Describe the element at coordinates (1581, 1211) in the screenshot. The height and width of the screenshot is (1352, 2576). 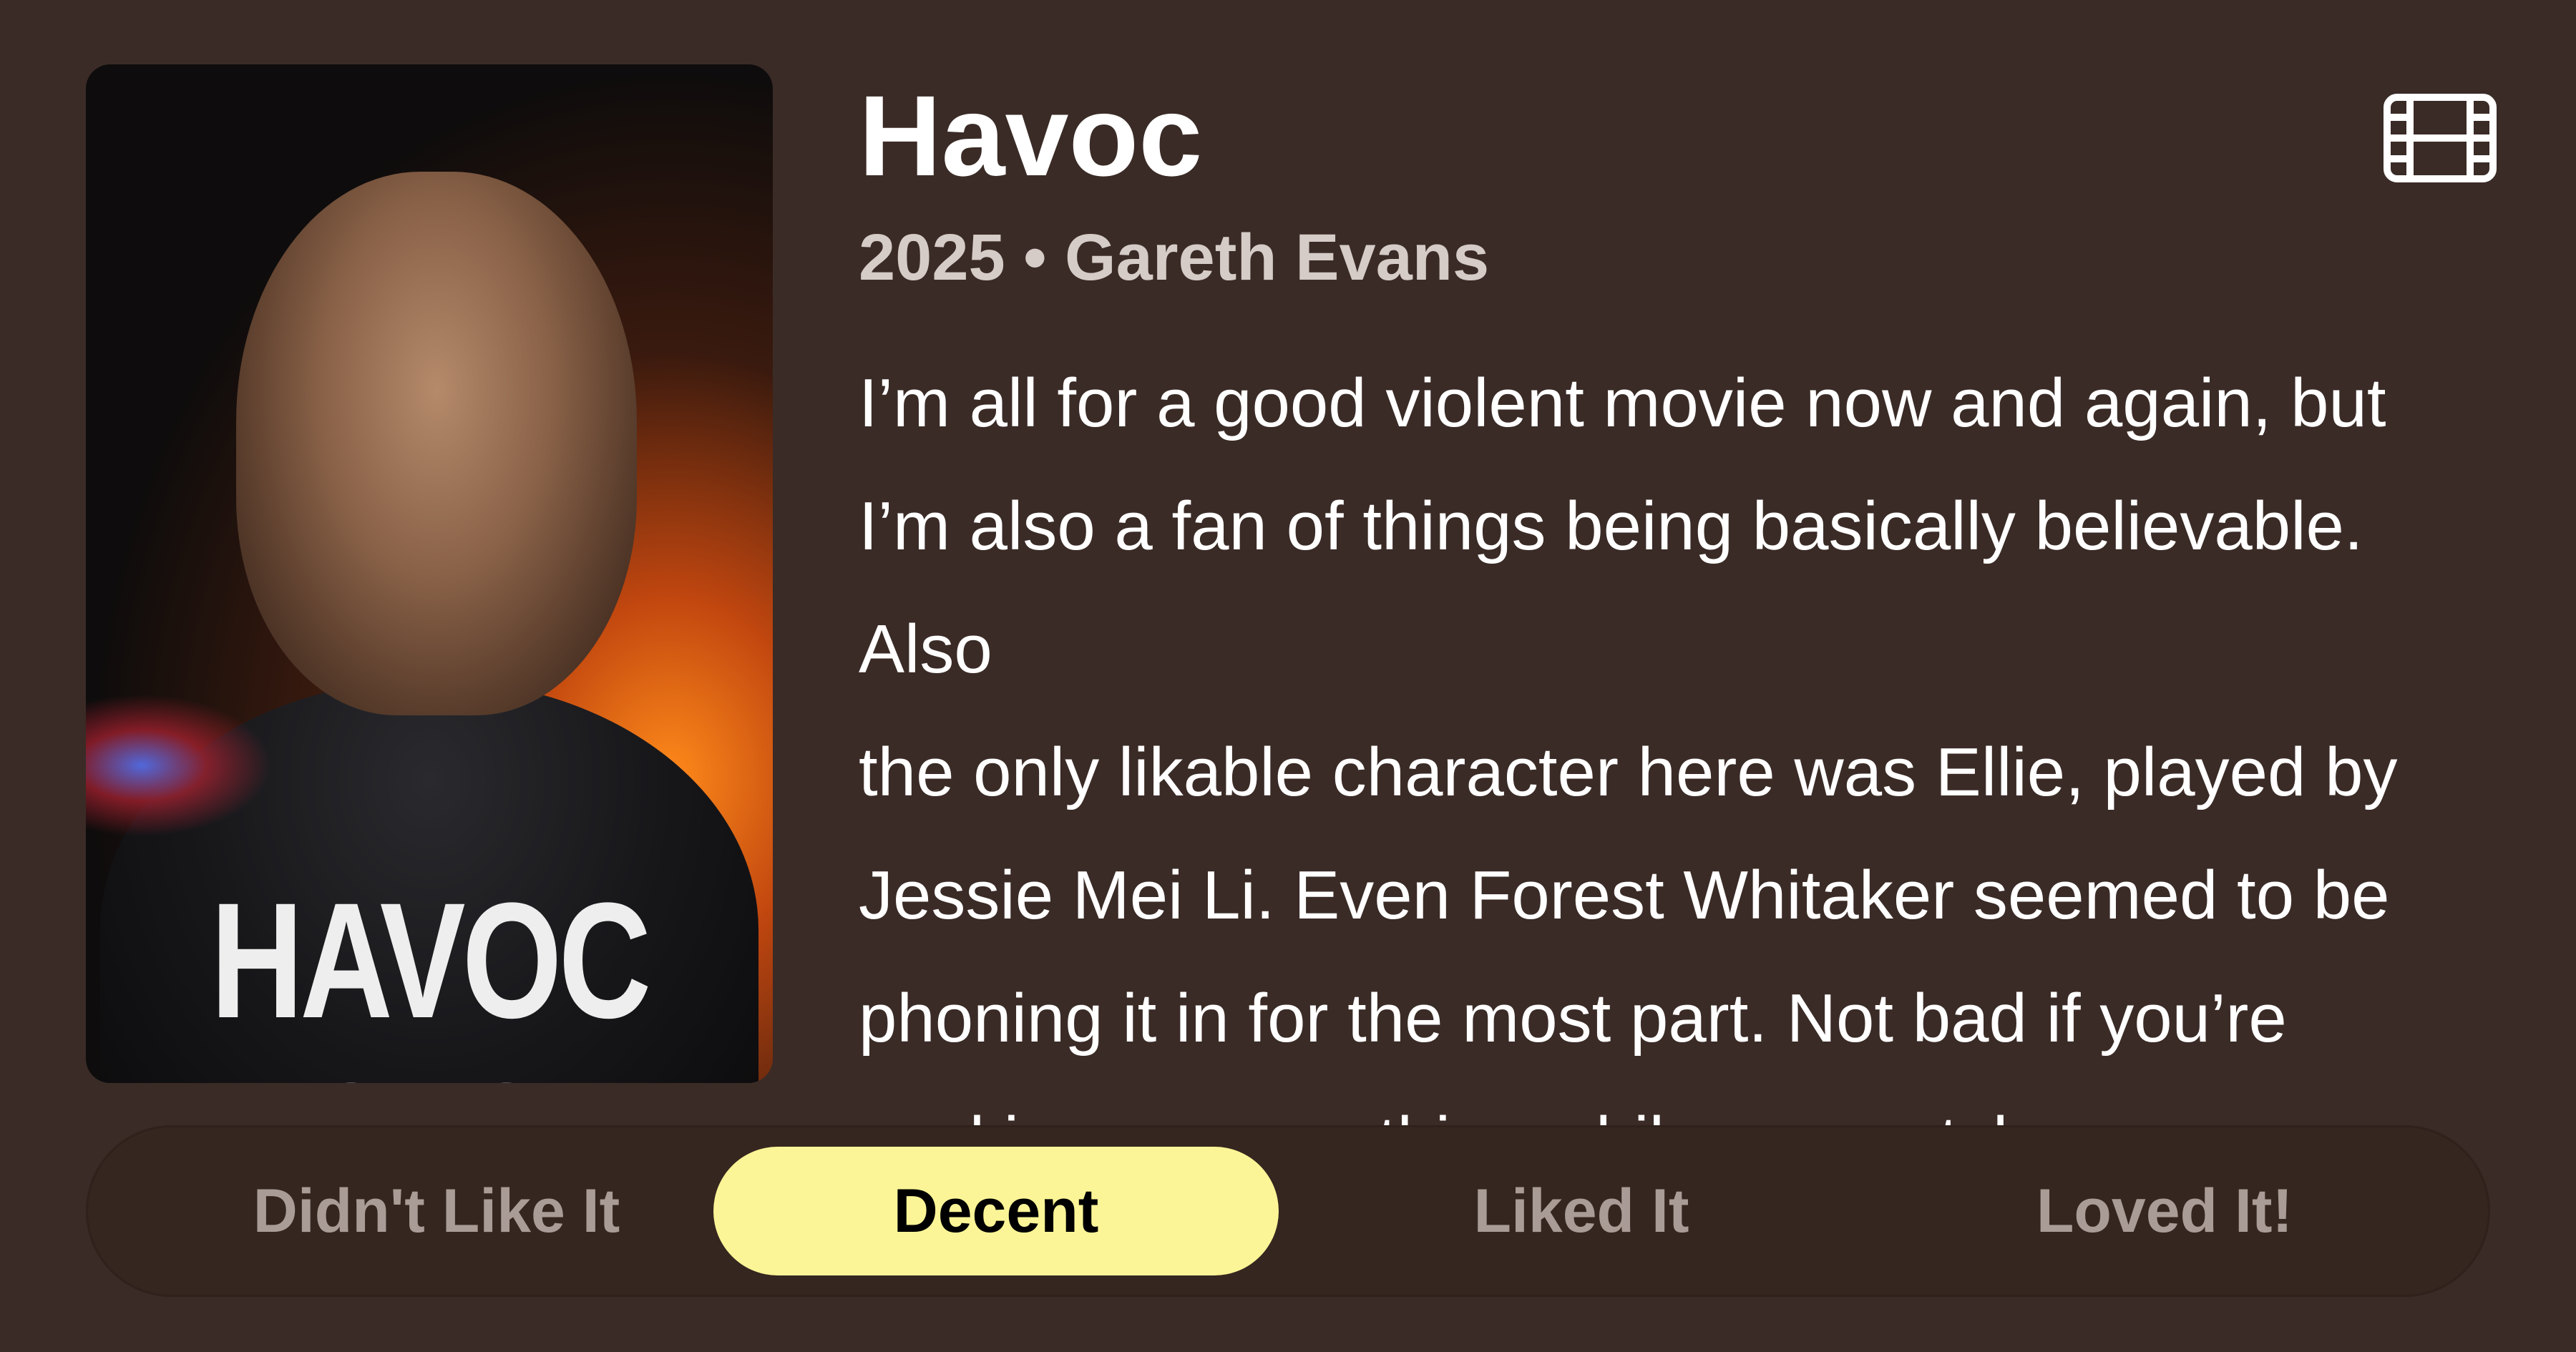
I see `rating-option-liked-it: Liked It` at that location.